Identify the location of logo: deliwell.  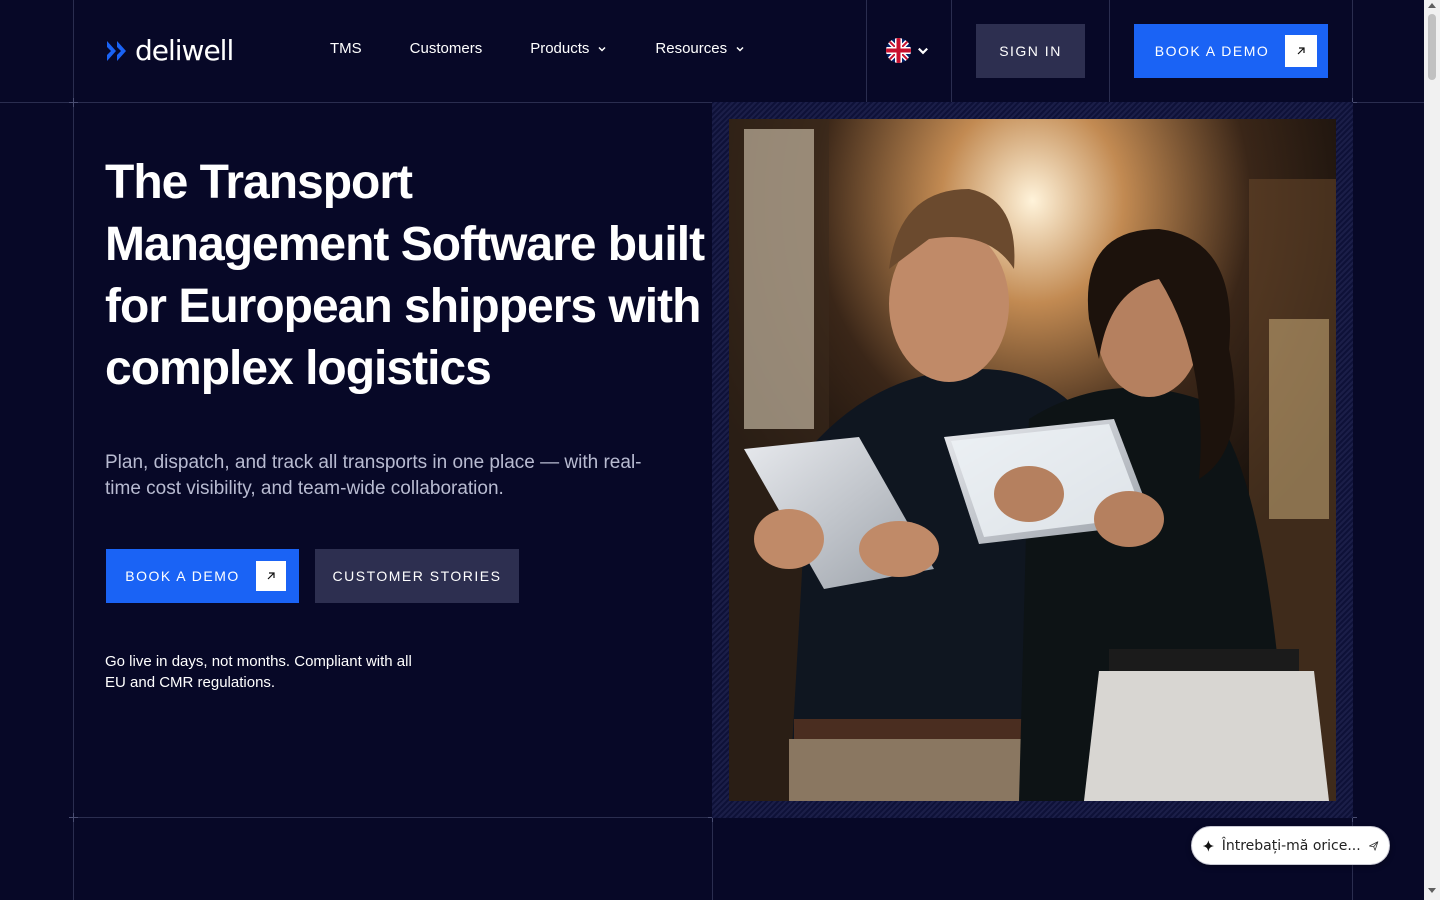
(169, 50).